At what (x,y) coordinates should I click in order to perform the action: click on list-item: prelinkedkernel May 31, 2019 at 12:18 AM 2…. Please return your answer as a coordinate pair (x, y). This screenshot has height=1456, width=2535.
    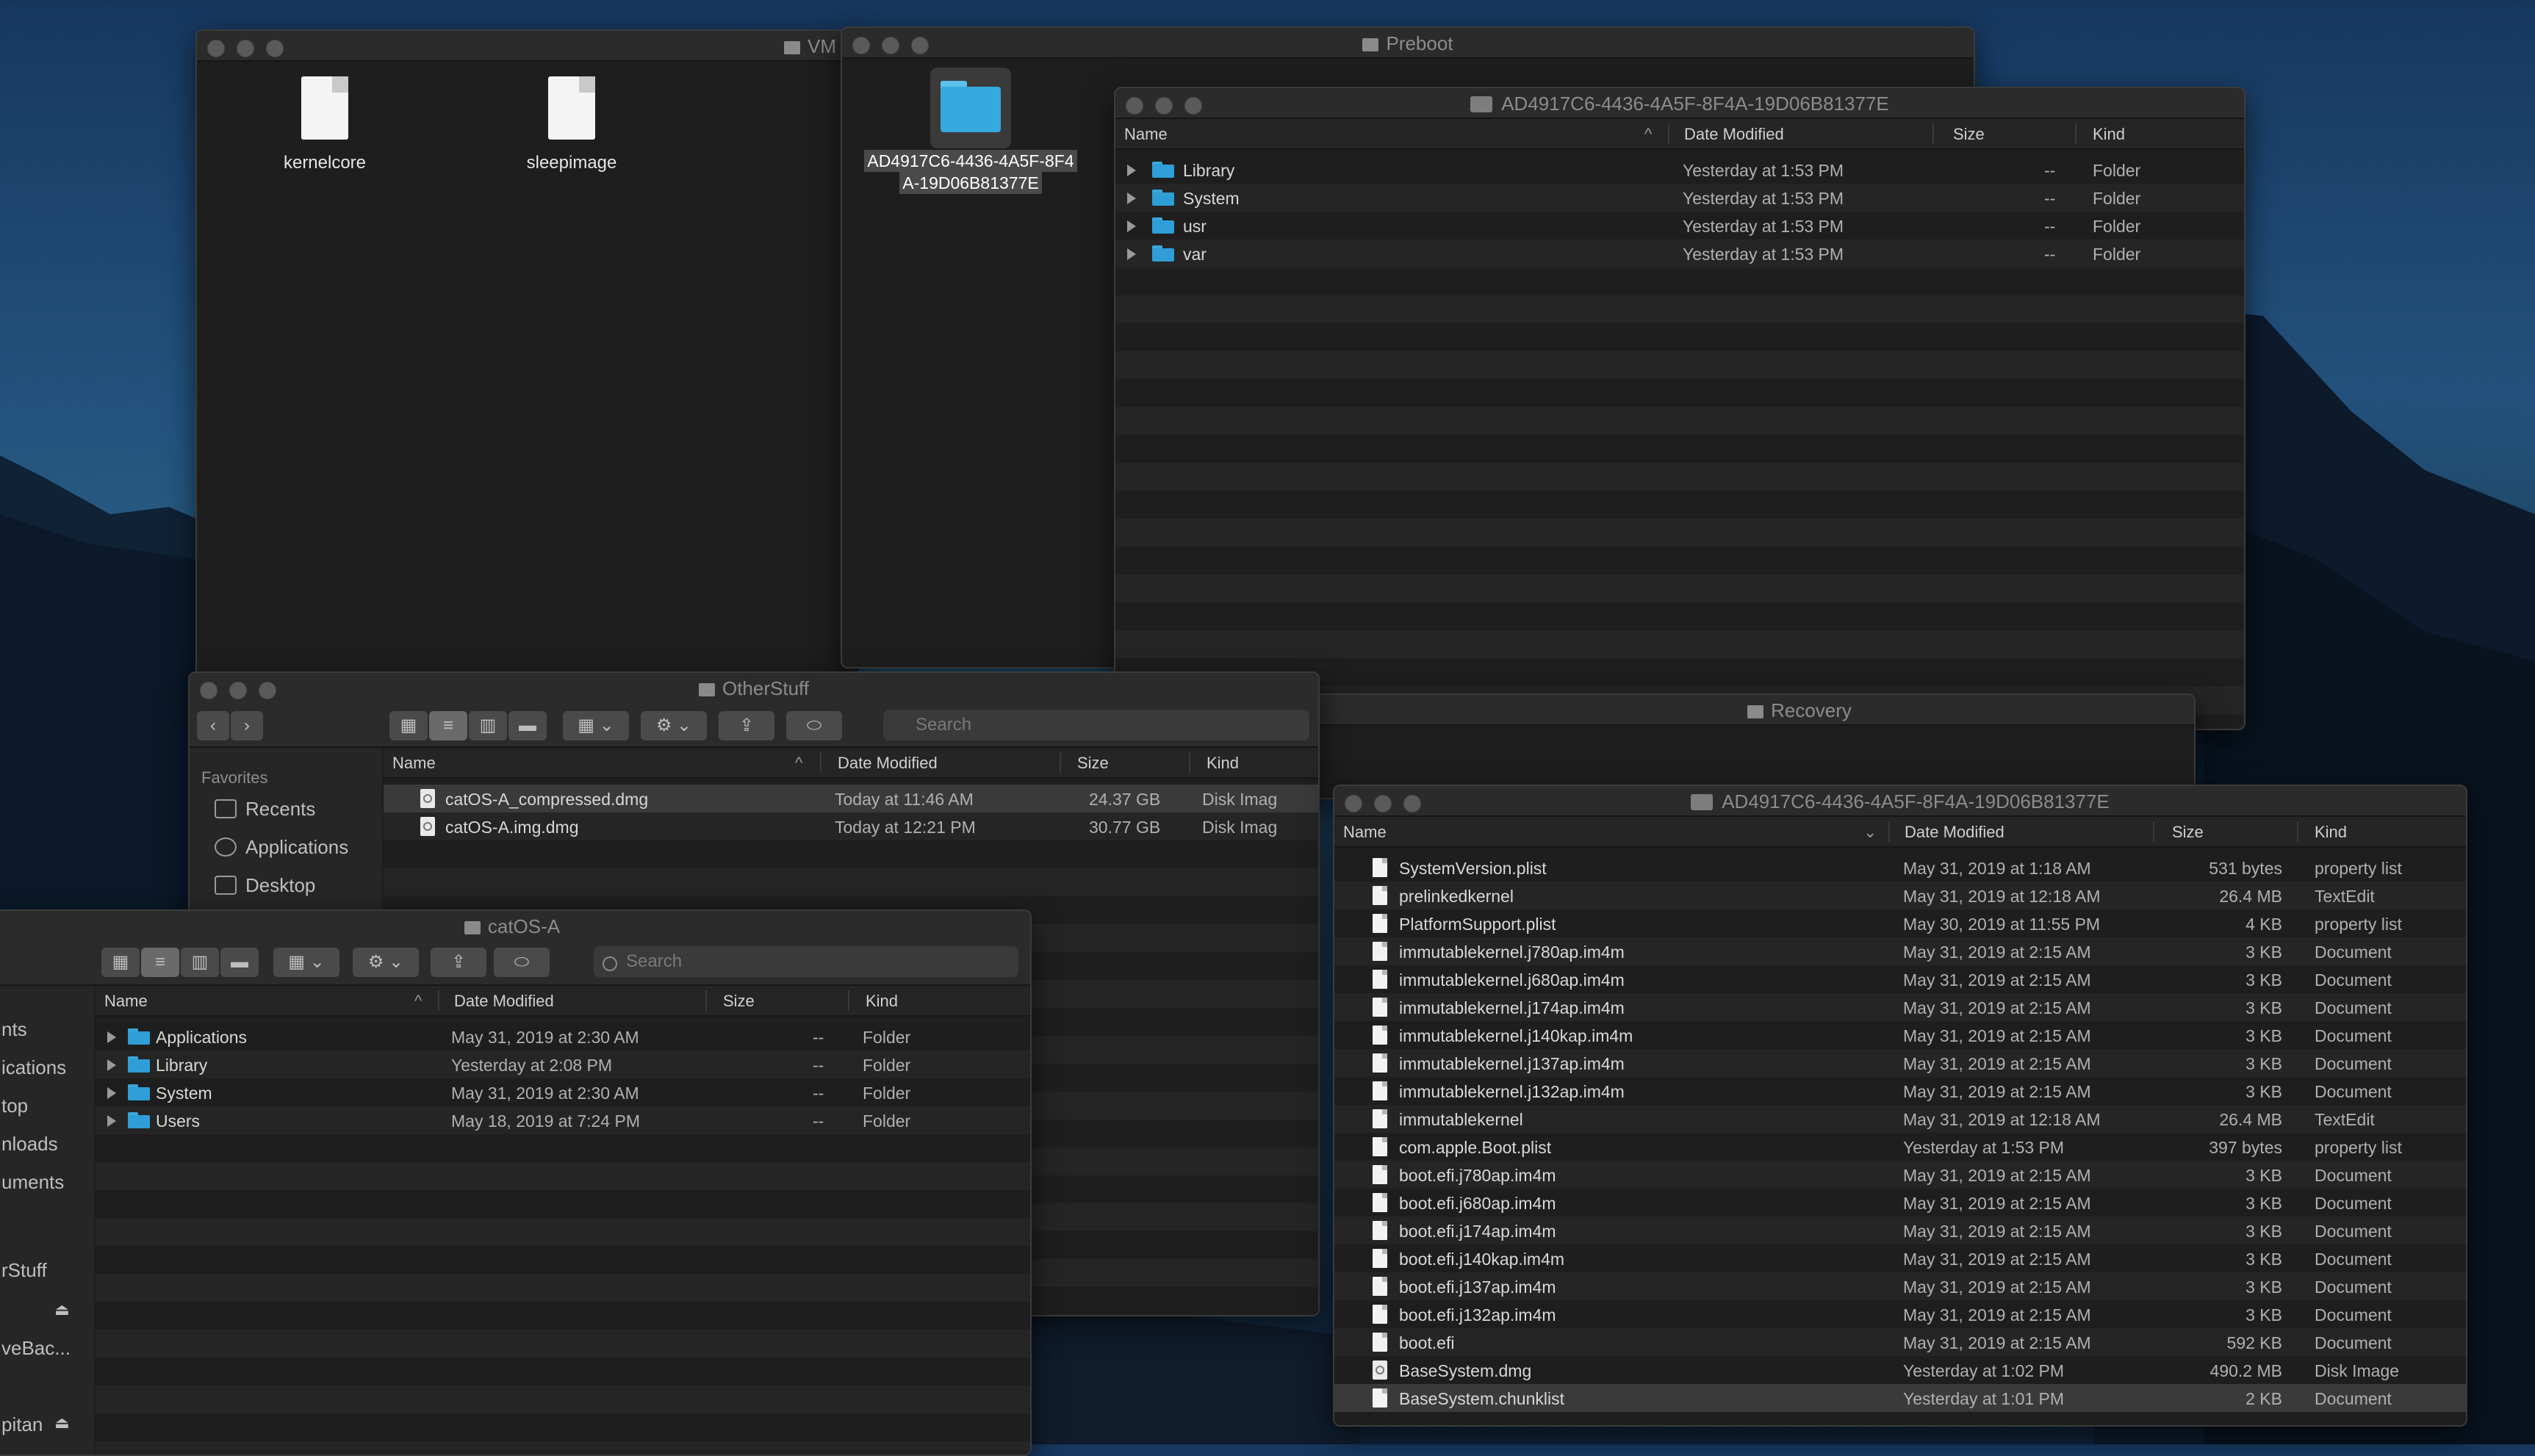
    Looking at the image, I should click on (1900, 895).